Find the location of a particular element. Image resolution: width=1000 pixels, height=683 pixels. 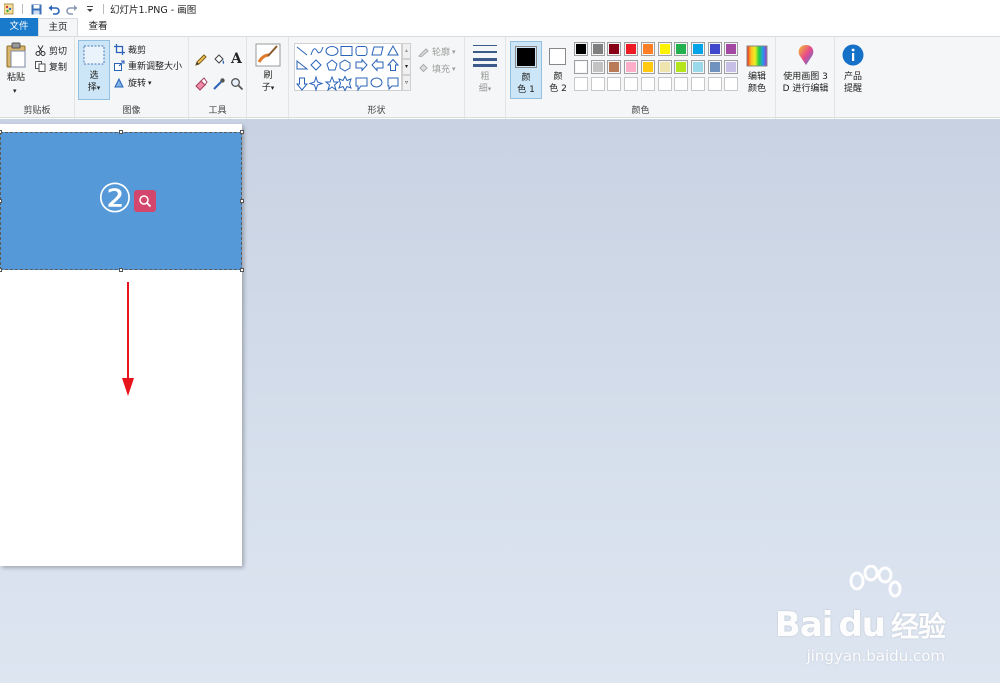

zoom-badge is located at coordinates (145, 201).